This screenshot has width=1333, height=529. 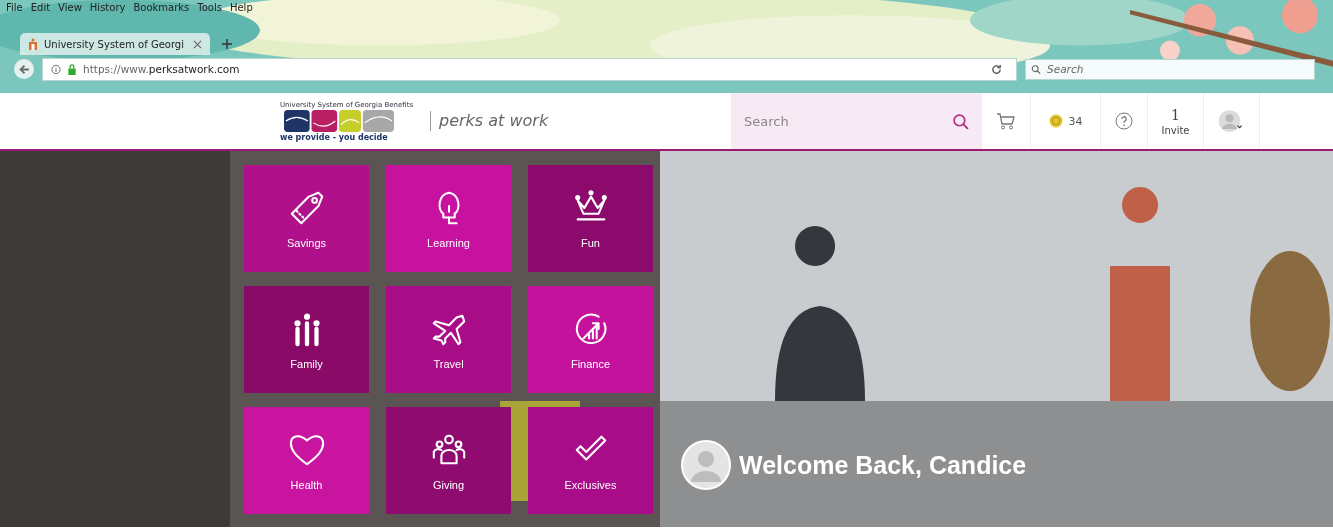 What do you see at coordinates (1175, 121) in the screenshot?
I see `invite-button: 1 Invite` at bounding box center [1175, 121].